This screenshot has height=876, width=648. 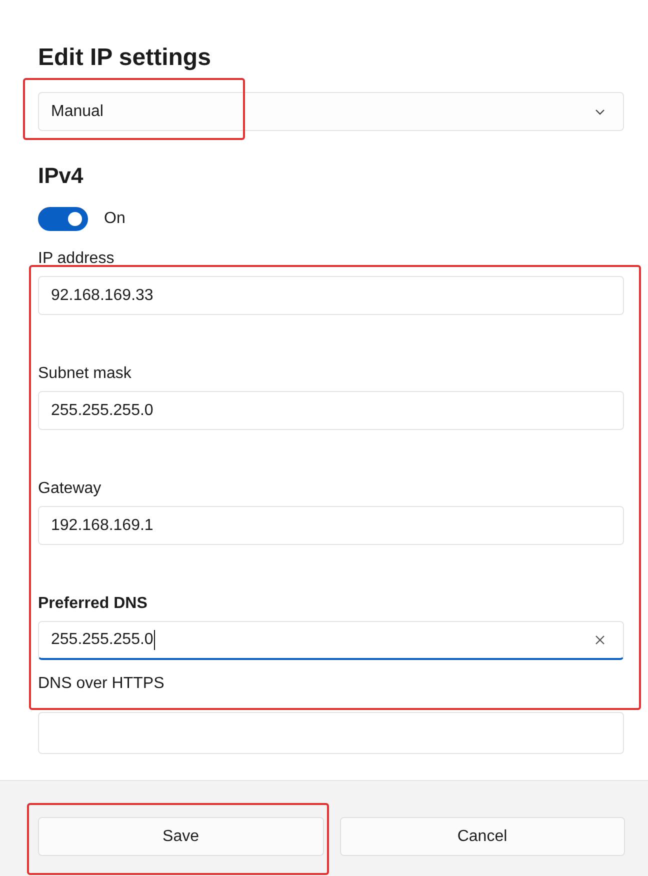 I want to click on field-label: Preferred DNS, so click(x=93, y=604).